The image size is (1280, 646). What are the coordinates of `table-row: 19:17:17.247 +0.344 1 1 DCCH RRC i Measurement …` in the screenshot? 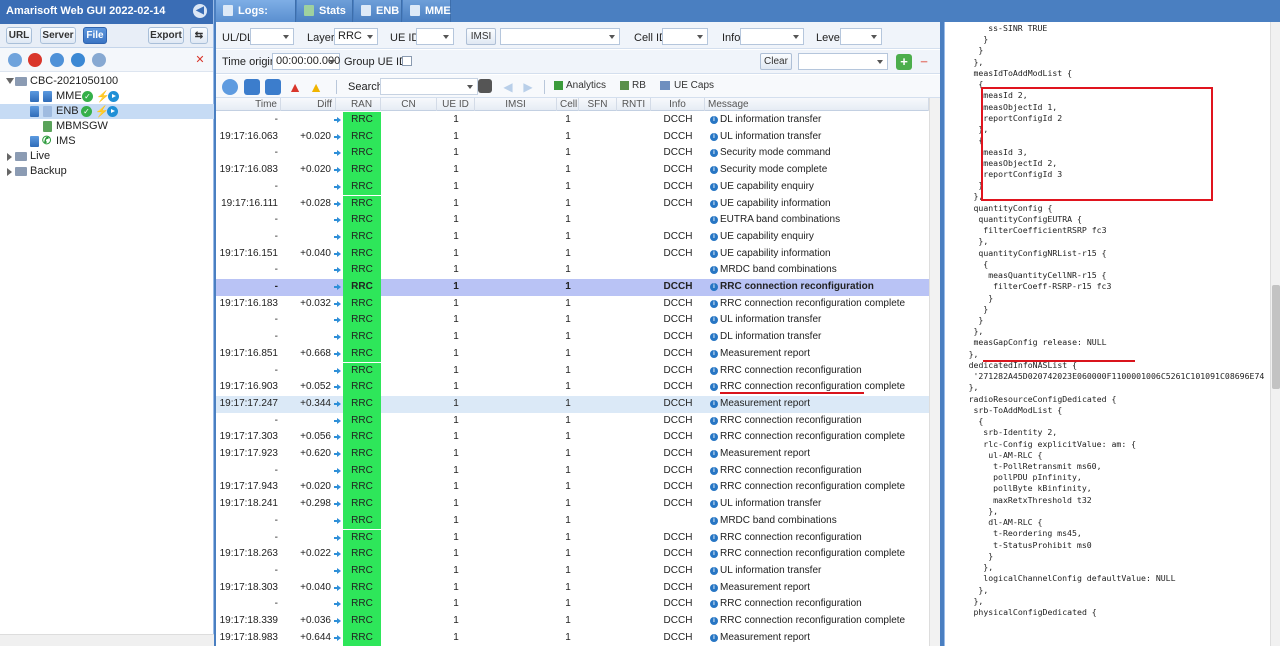 It's located at (572, 404).